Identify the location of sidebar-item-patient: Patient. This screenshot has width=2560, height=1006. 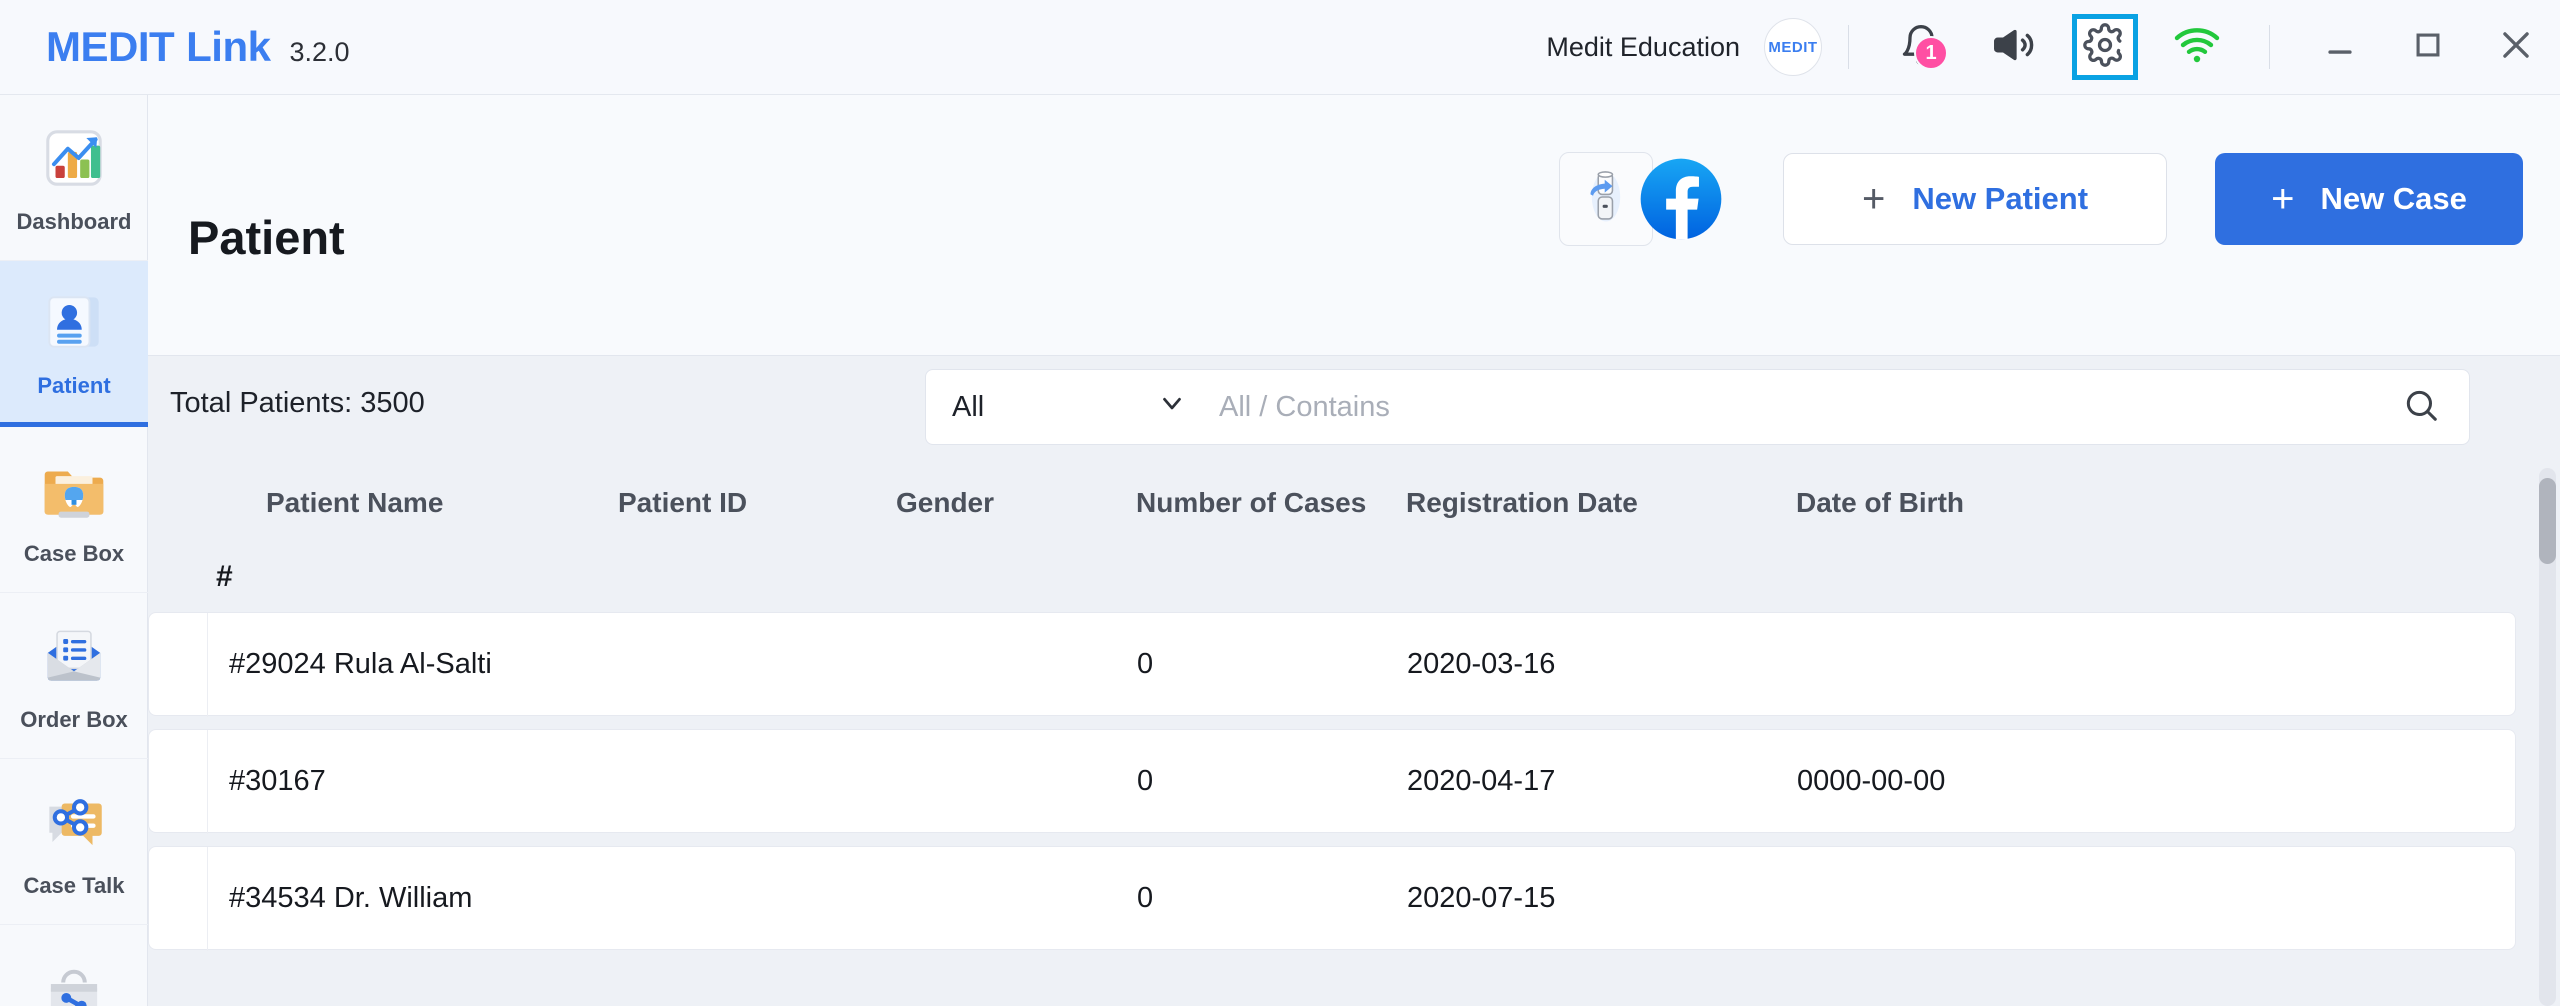
(74, 344).